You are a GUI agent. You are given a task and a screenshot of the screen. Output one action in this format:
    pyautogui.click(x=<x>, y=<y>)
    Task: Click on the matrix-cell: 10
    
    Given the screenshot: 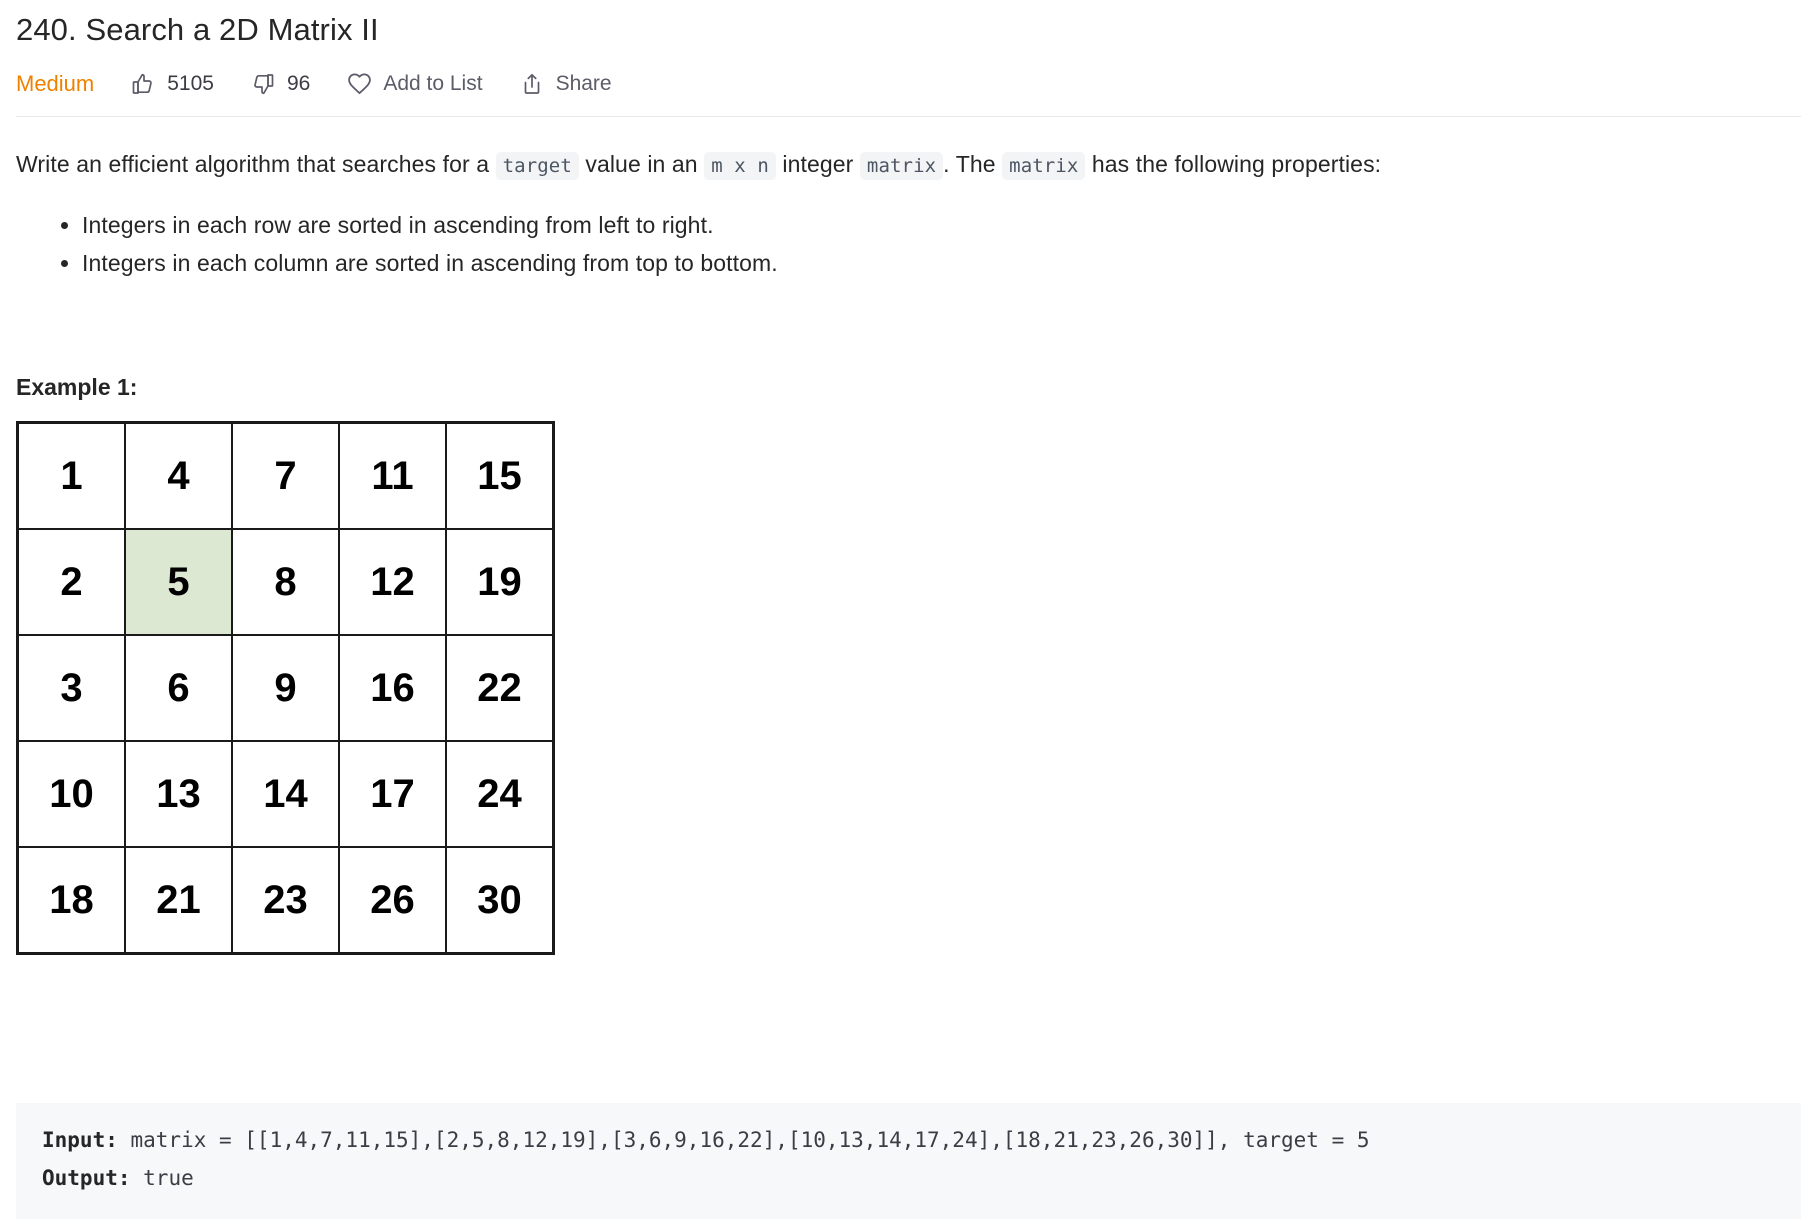 What is the action you would take?
    pyautogui.click(x=71, y=794)
    